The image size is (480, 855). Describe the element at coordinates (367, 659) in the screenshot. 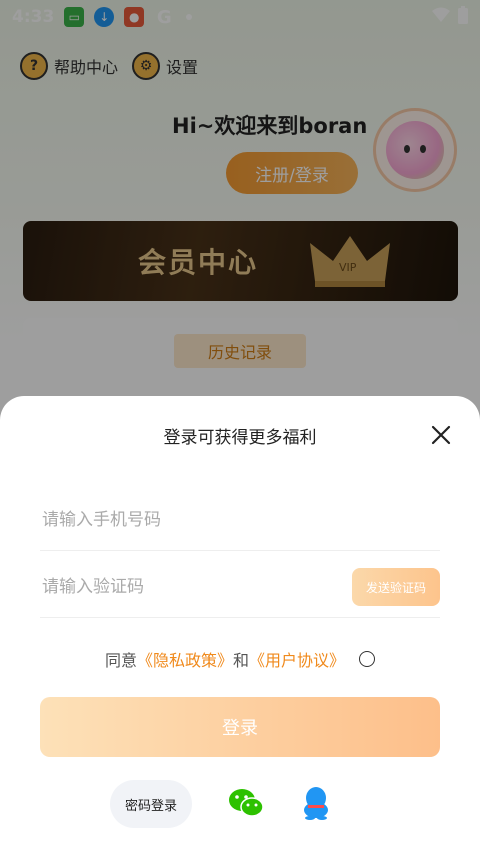

I see `agree-radio` at that location.